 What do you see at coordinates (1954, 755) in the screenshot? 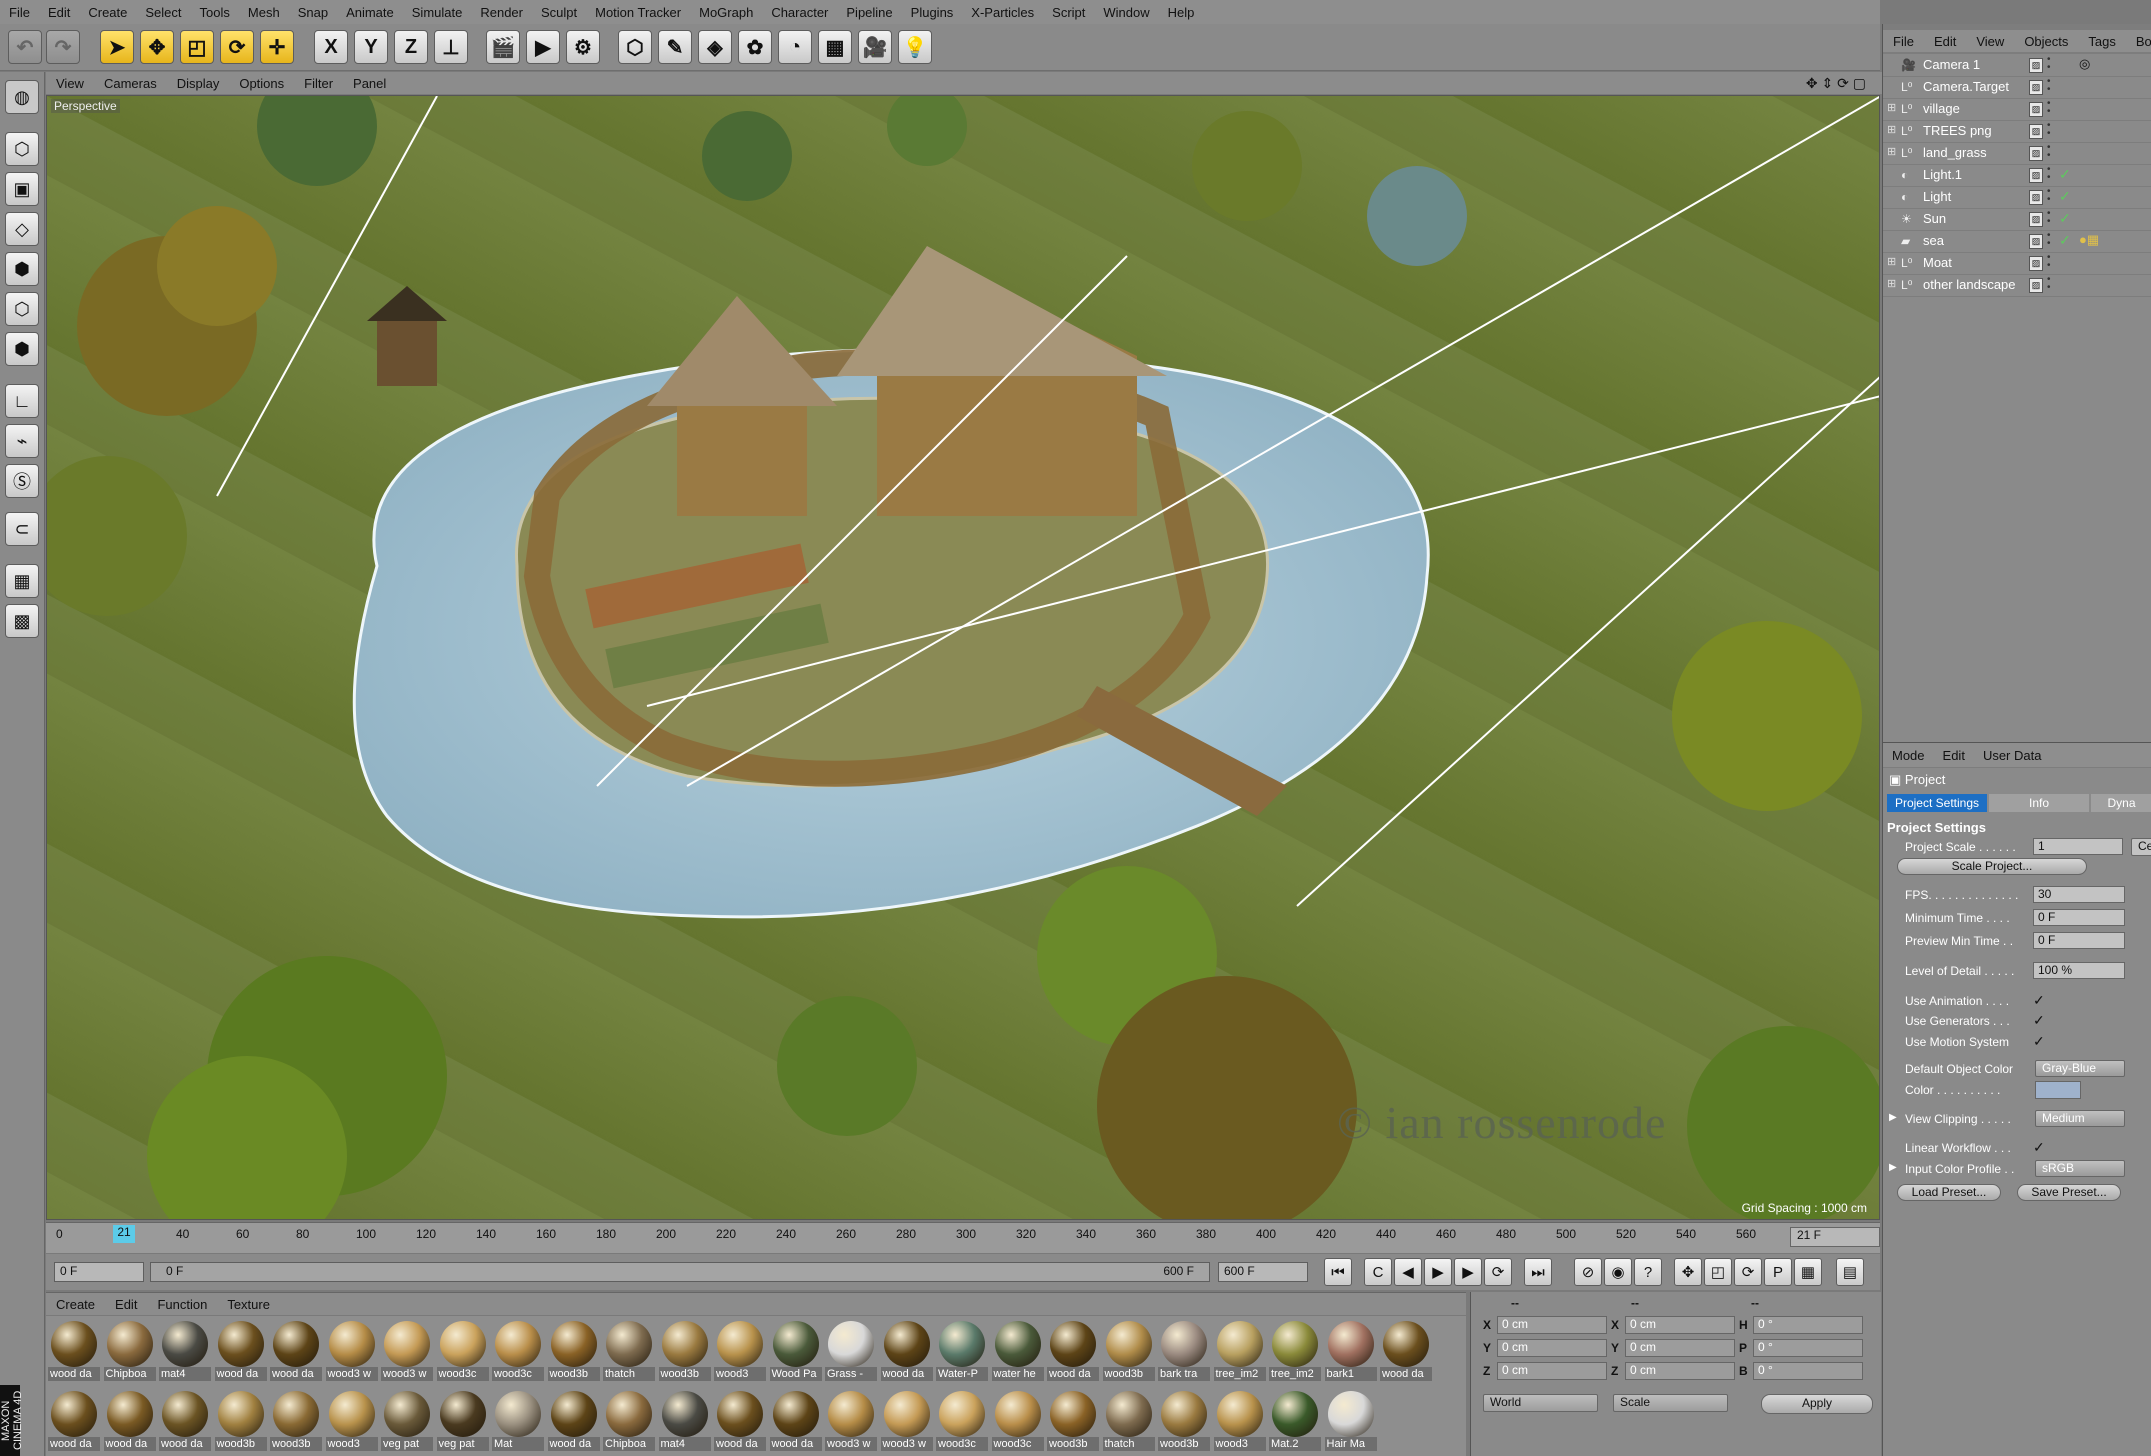
I see `attr-menu-edit: Edit` at bounding box center [1954, 755].